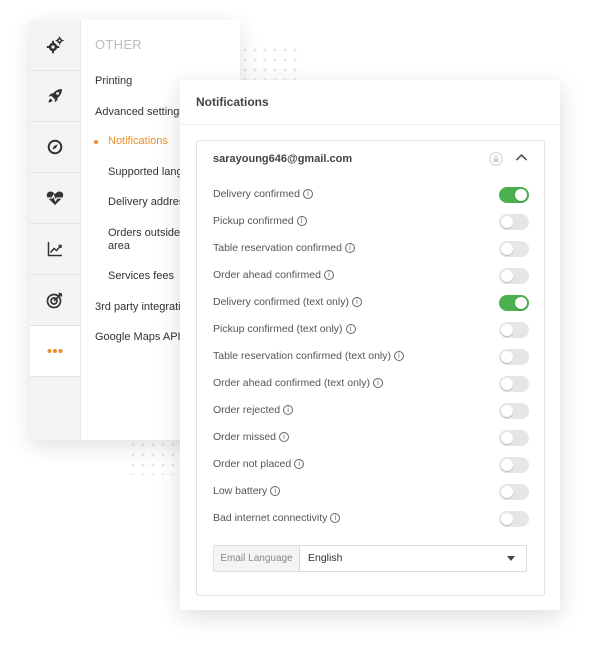 The height and width of the screenshot is (651, 590). Describe the element at coordinates (141, 307) in the screenshot. I see `menu-item-3rd-party-integrations: 3rd party integratio` at that location.